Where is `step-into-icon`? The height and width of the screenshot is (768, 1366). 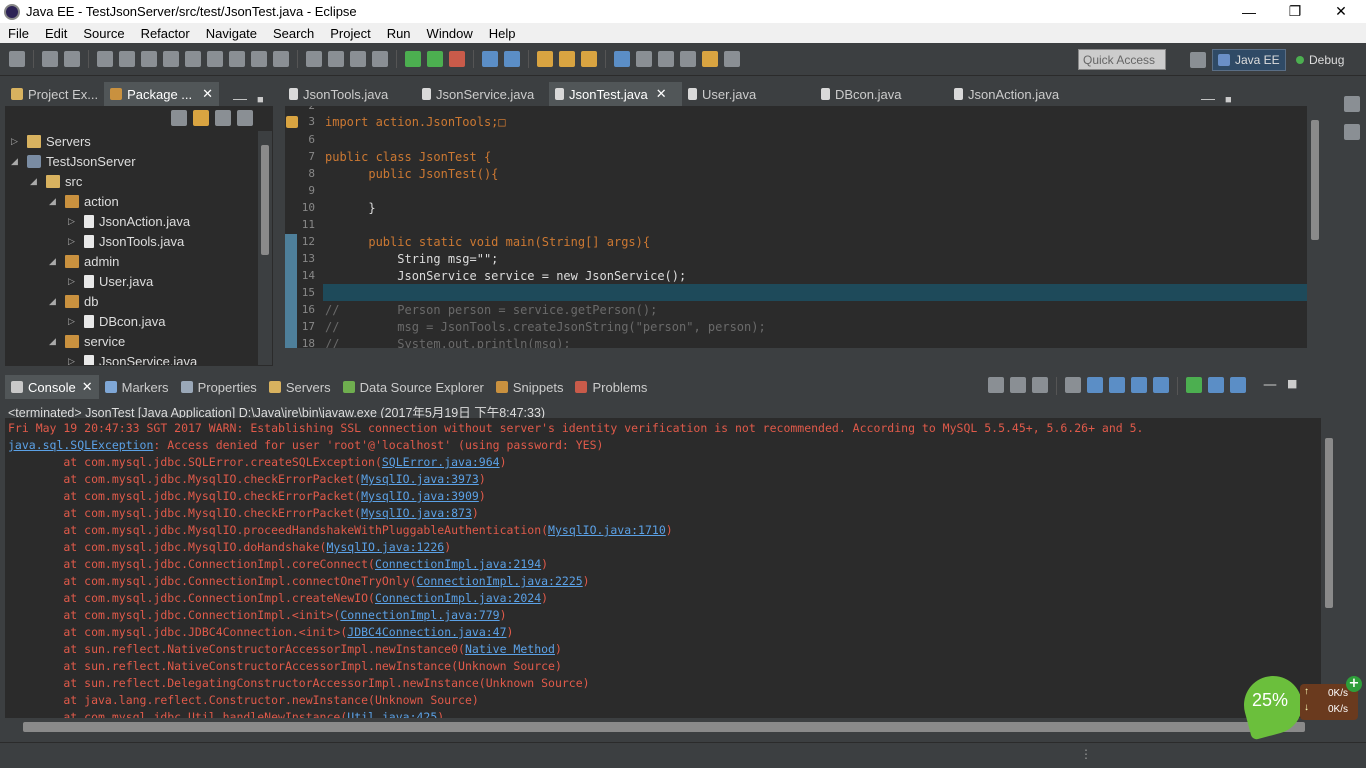 step-into-icon is located at coordinates (237, 59).